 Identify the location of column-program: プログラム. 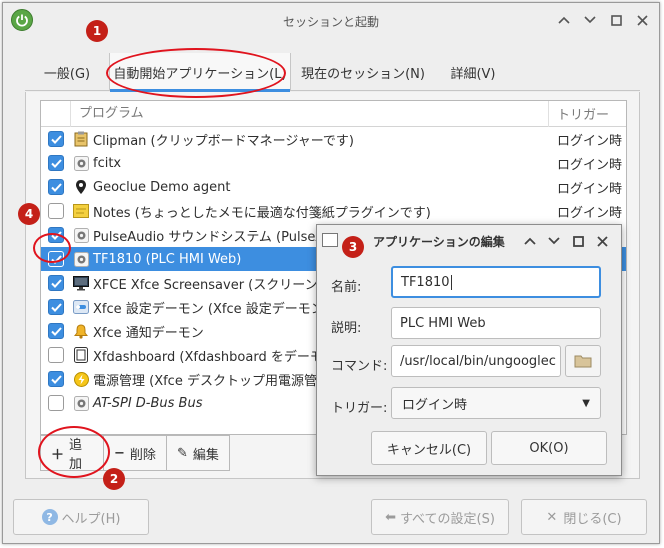
(310, 114).